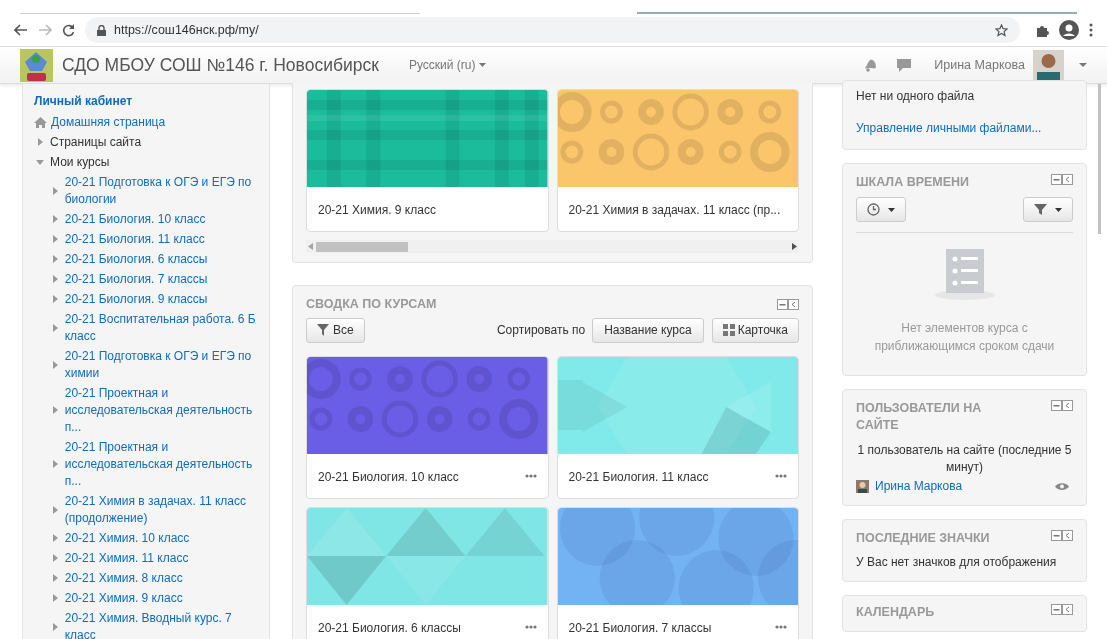 The width and height of the screenshot is (1107, 639). What do you see at coordinates (447, 65) in the screenshot?
I see `language-menu: Русский (ru)` at bounding box center [447, 65].